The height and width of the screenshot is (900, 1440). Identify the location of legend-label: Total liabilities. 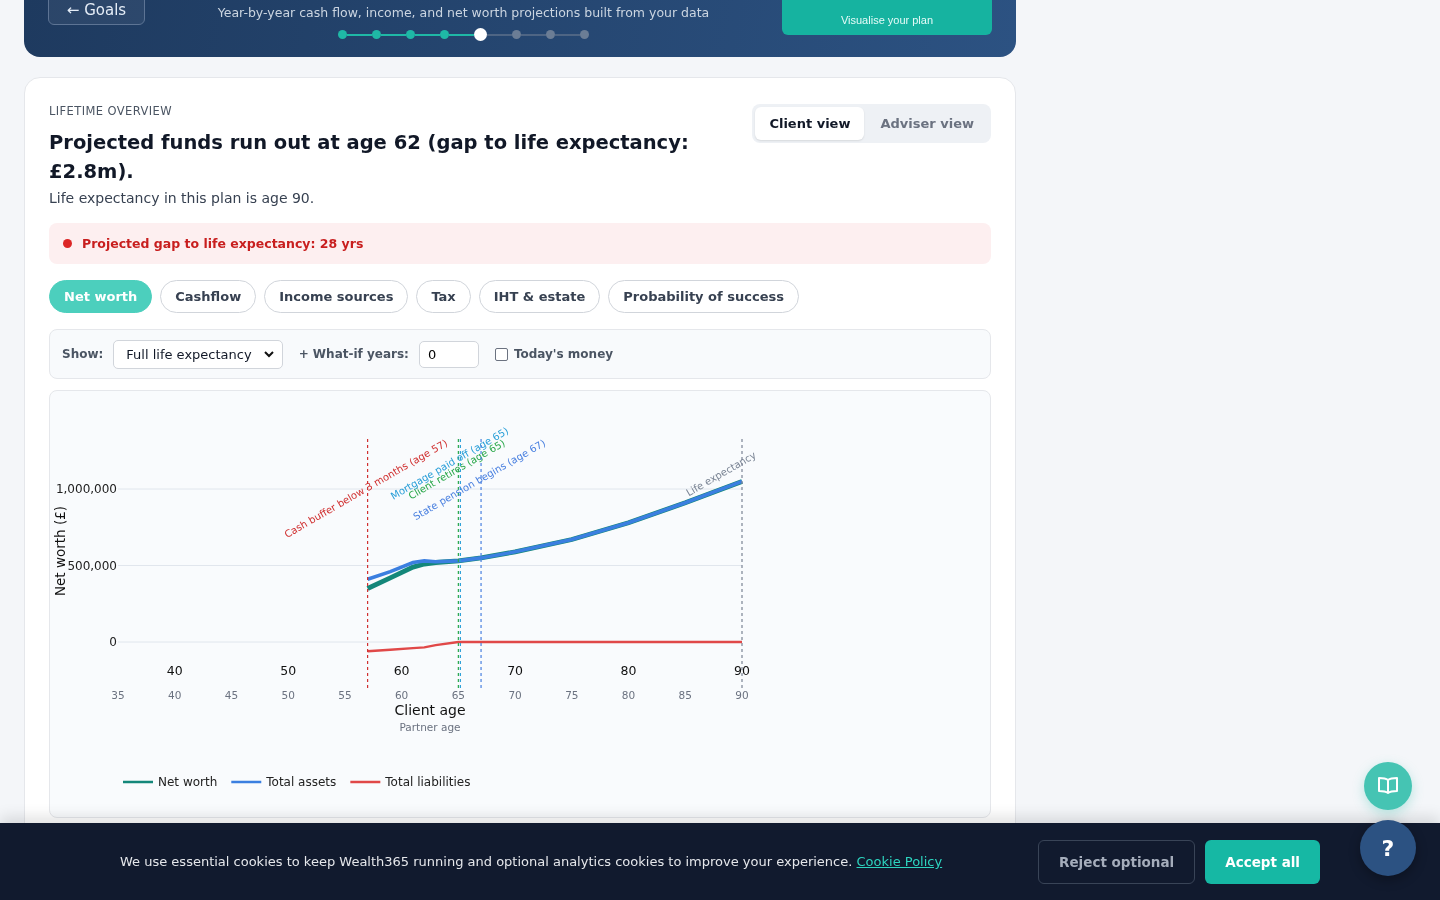
(427, 782).